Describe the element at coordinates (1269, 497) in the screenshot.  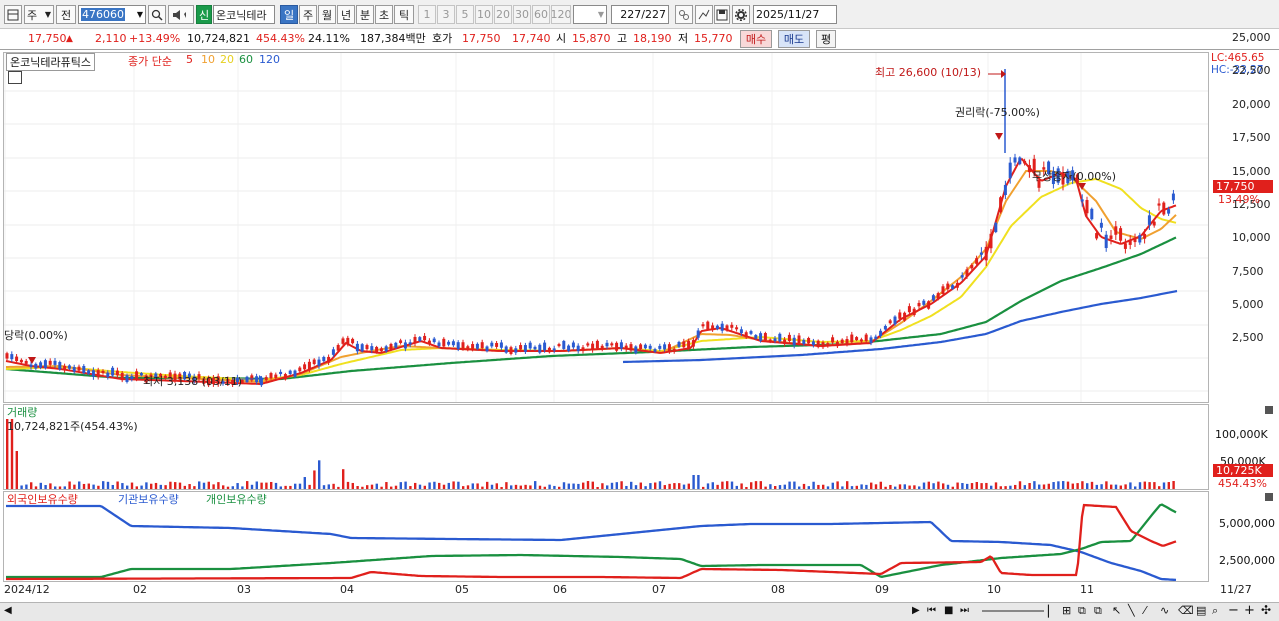
I see `holding-panel-close-icon` at that location.